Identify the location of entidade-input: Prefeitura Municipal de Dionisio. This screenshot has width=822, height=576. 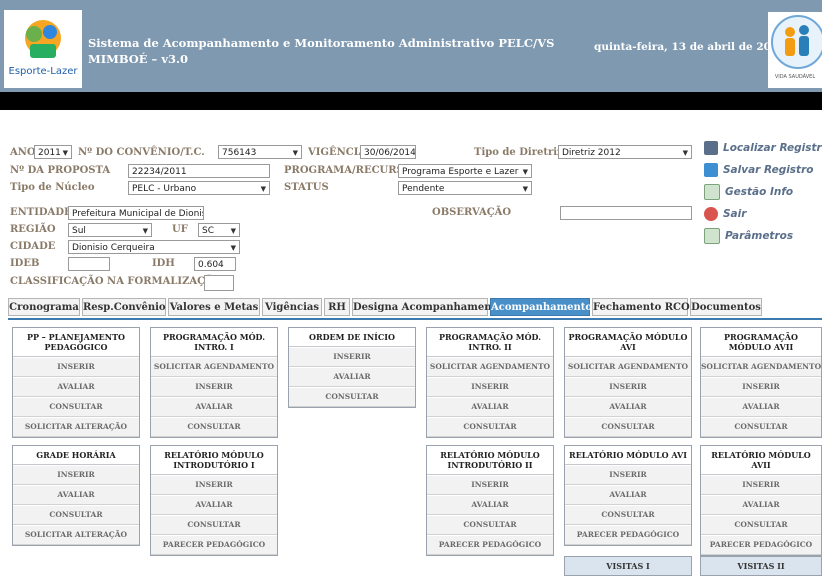
(136, 213).